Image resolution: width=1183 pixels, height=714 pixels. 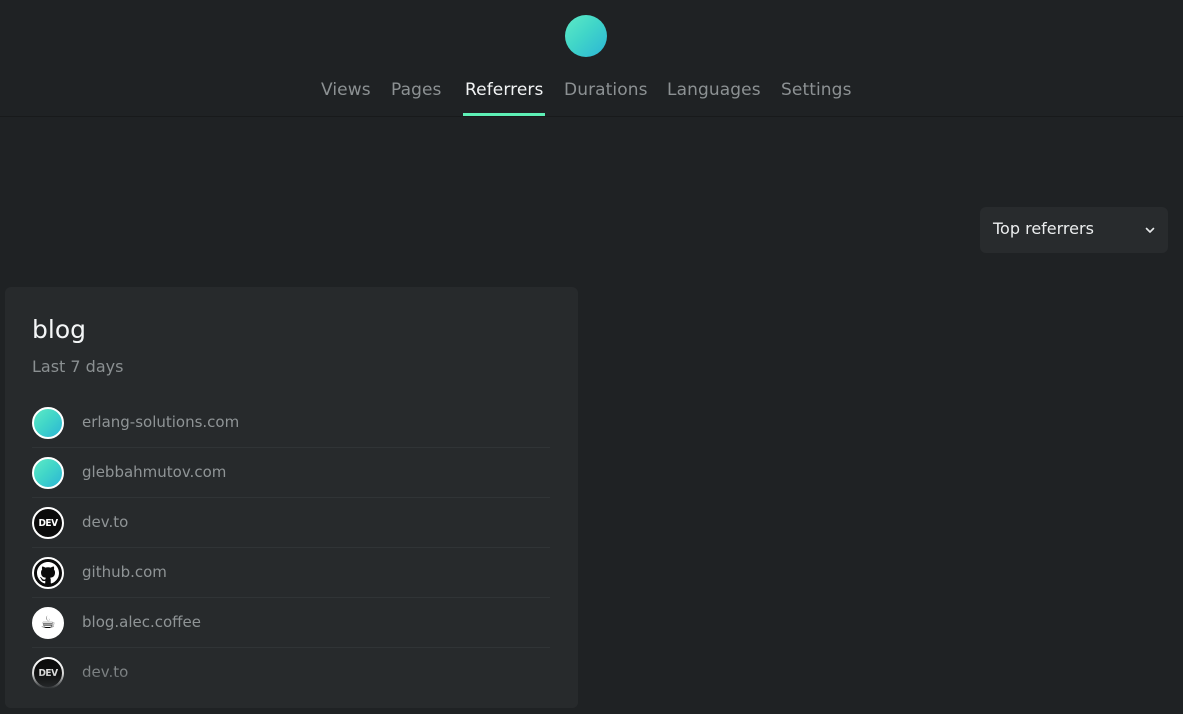 I want to click on referrer-row: glebbahmutov.com, so click(x=291, y=473).